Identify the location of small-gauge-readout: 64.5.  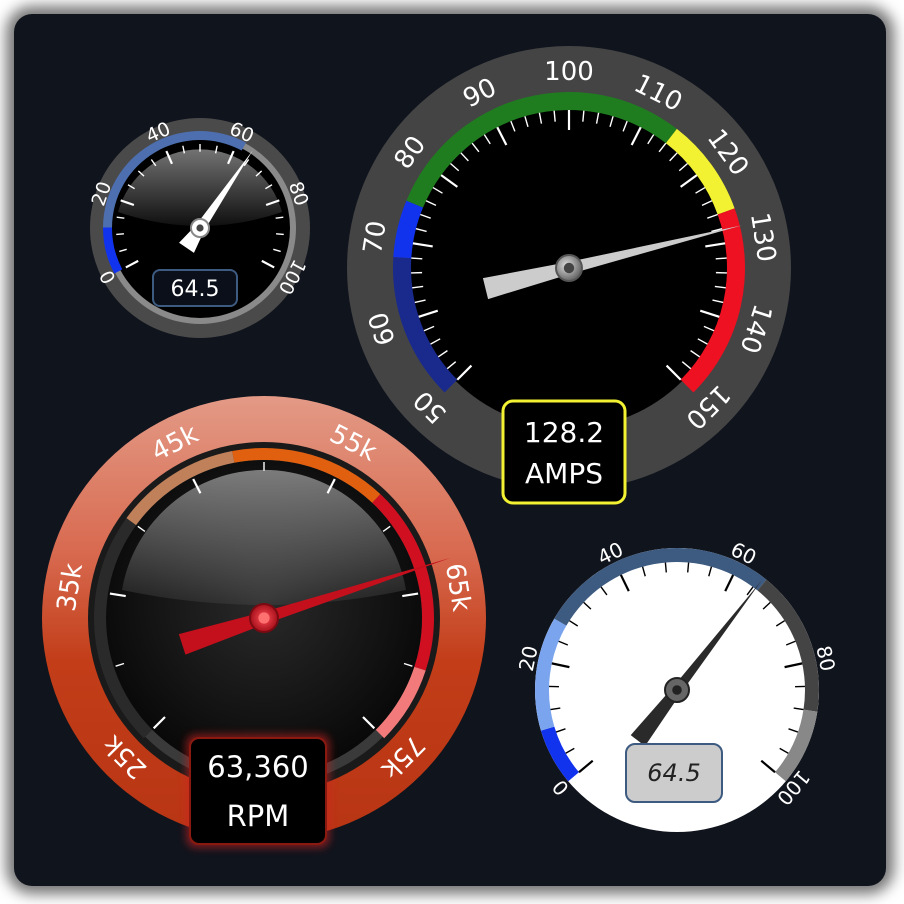
(195, 289).